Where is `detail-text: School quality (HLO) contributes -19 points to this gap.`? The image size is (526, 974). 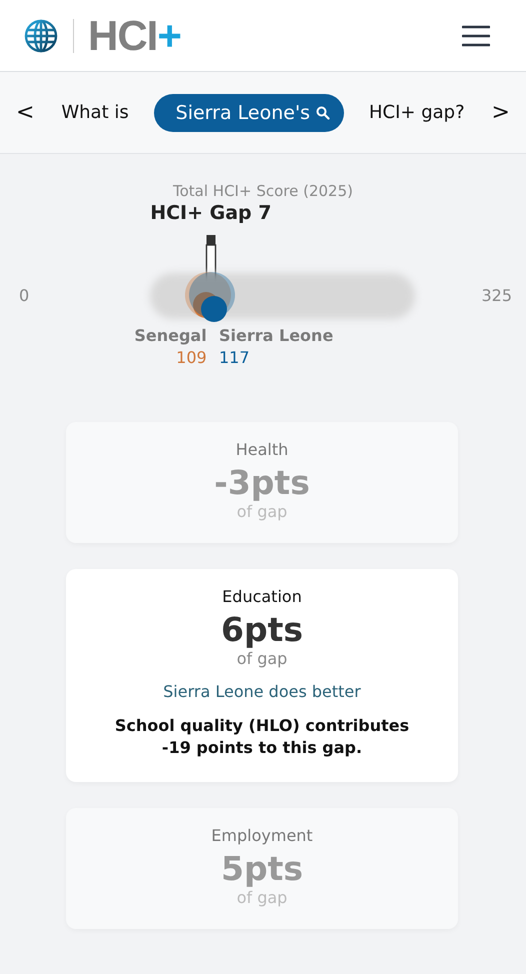
detail-text: School quality (HLO) contributes -19 points to this gap. is located at coordinates (262, 737).